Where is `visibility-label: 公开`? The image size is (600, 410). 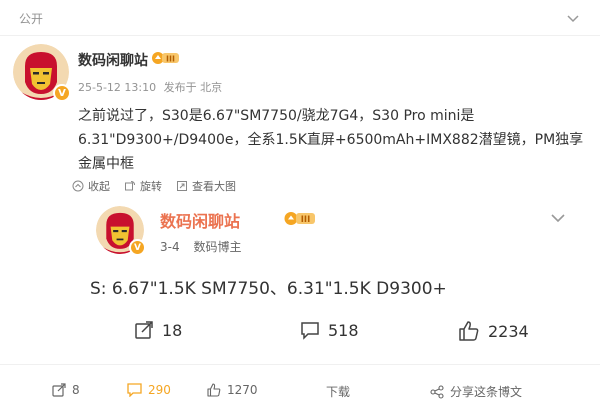
visibility-label: 公开 is located at coordinates (31, 19).